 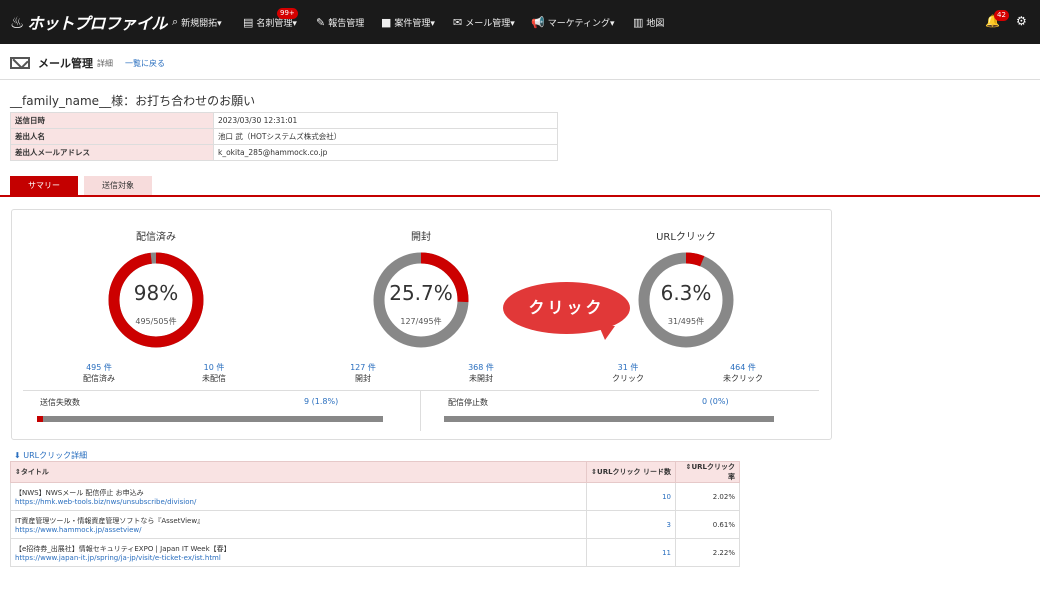 I want to click on info-row: 送信日時 2023/03/30 12:31:01, so click(x=284, y=120).